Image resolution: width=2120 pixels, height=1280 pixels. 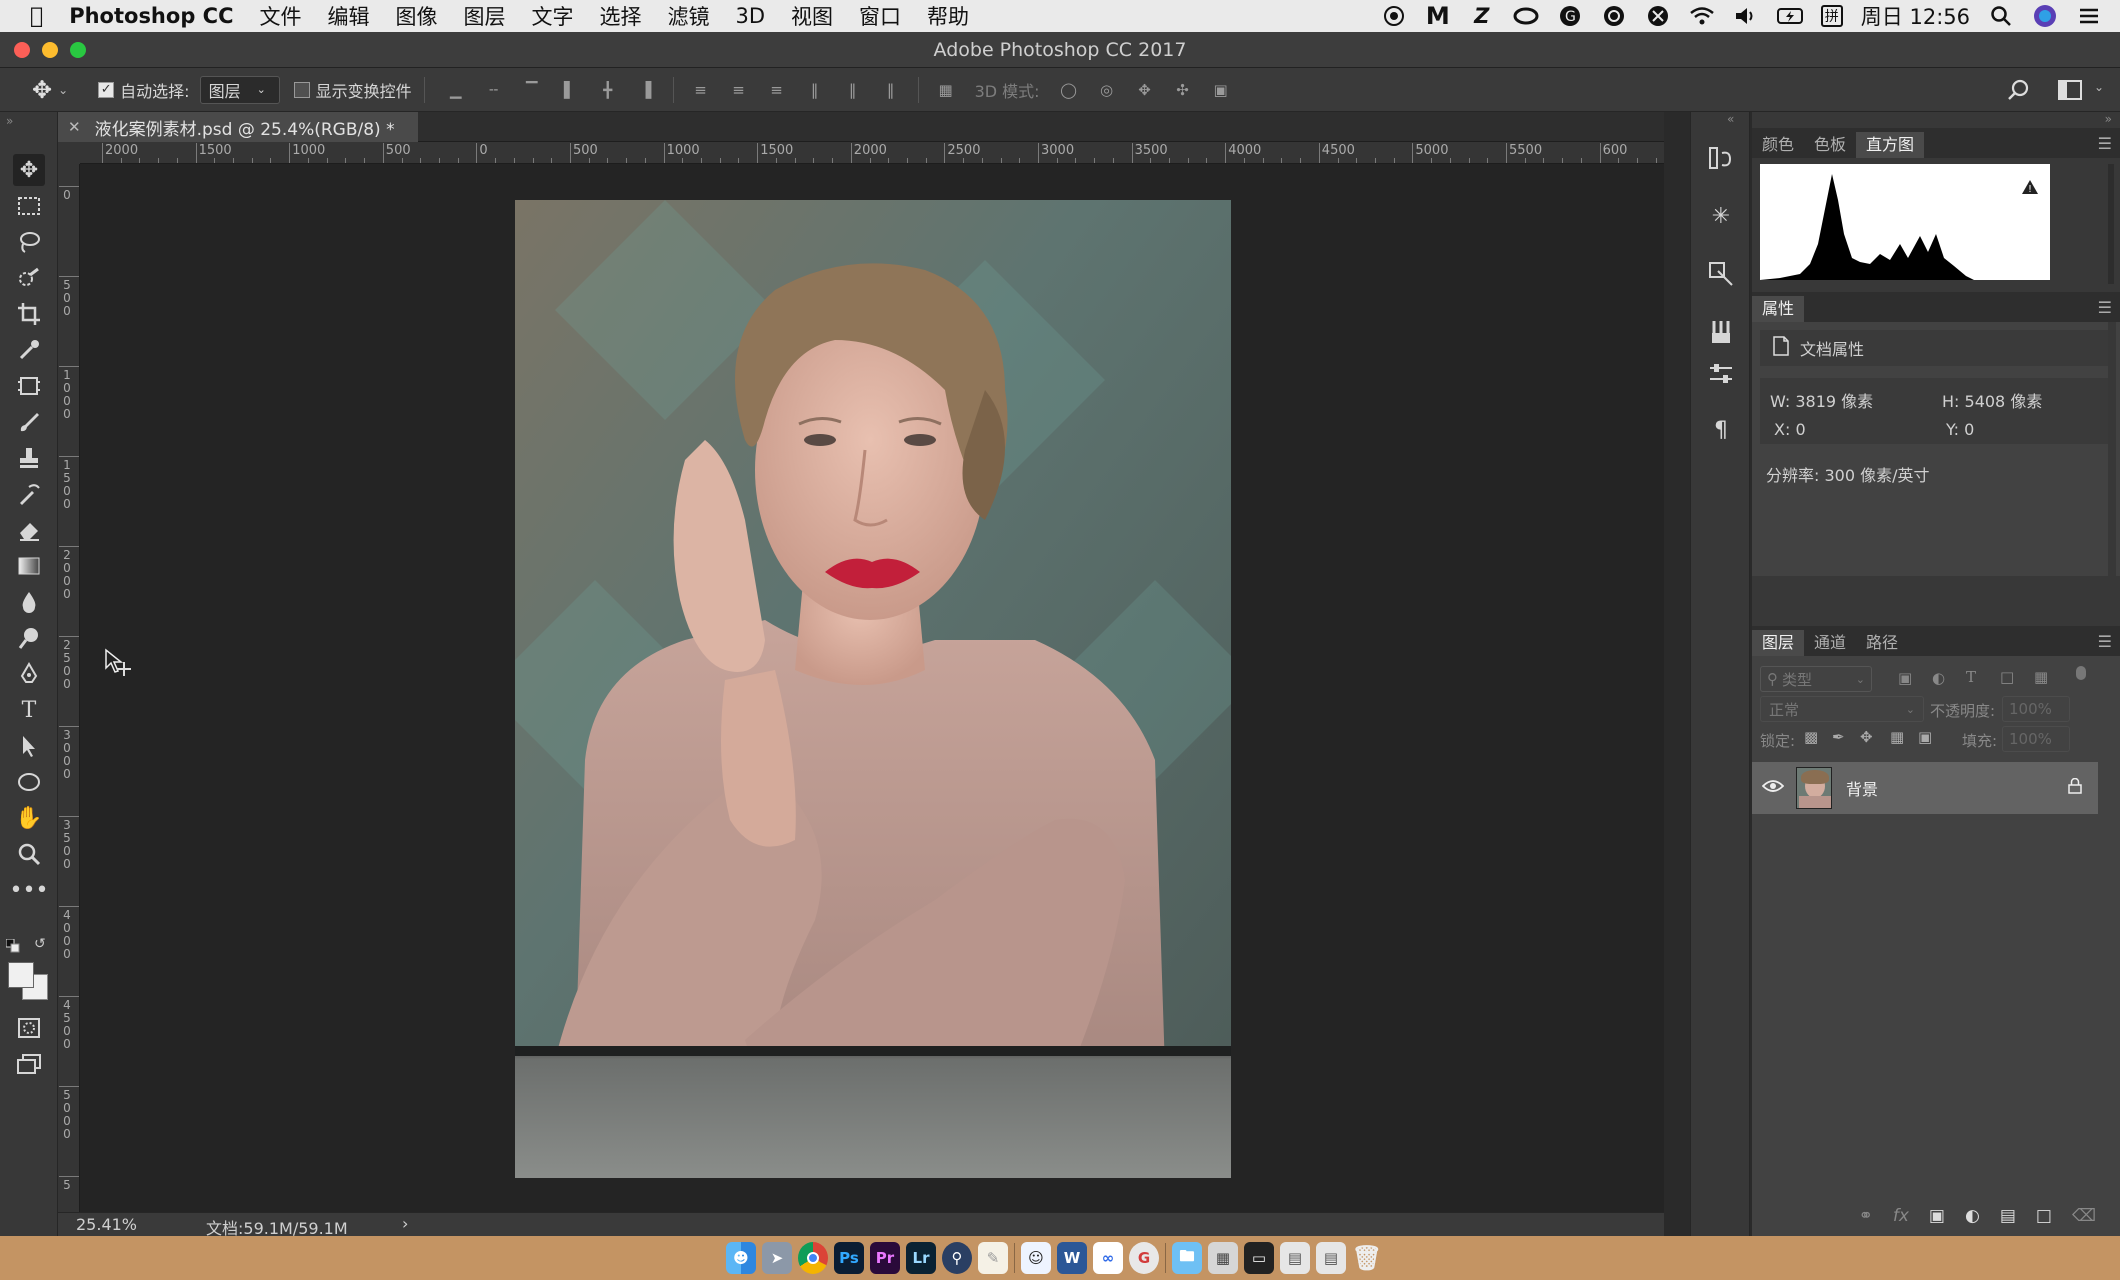 I want to click on new-layer-icon: □, so click(x=2044, y=1216).